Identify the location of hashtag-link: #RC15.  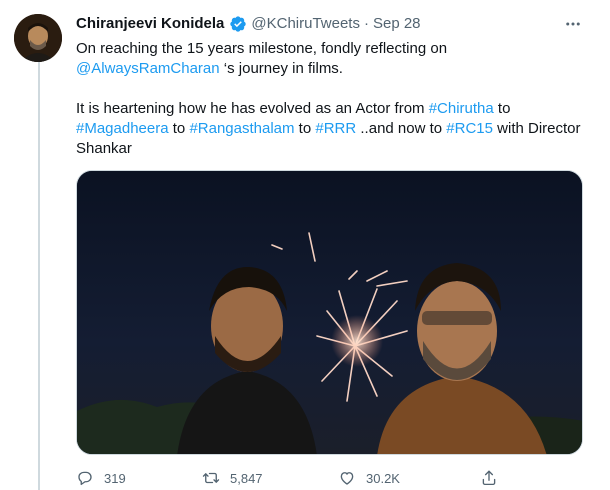
(469, 128).